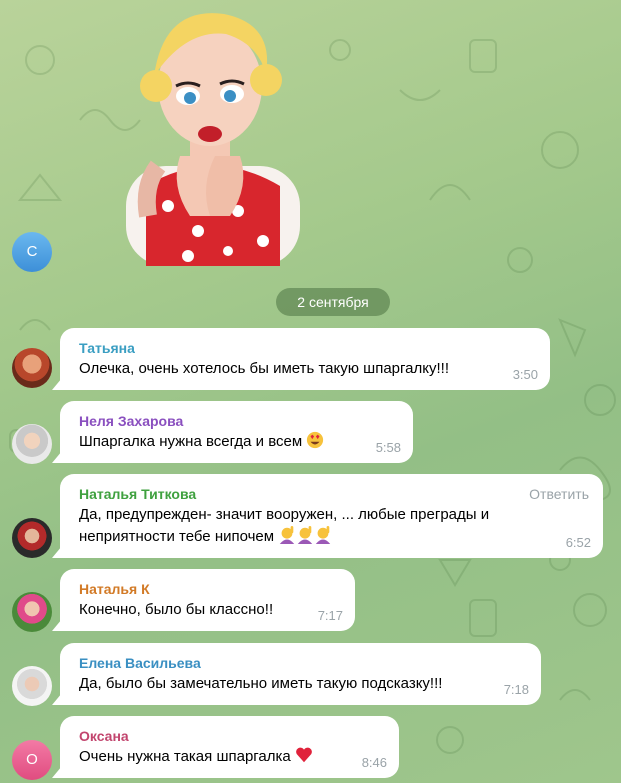 The height and width of the screenshot is (783, 621). Describe the element at coordinates (578, 542) in the screenshot. I see `message-time: 6:52` at that location.